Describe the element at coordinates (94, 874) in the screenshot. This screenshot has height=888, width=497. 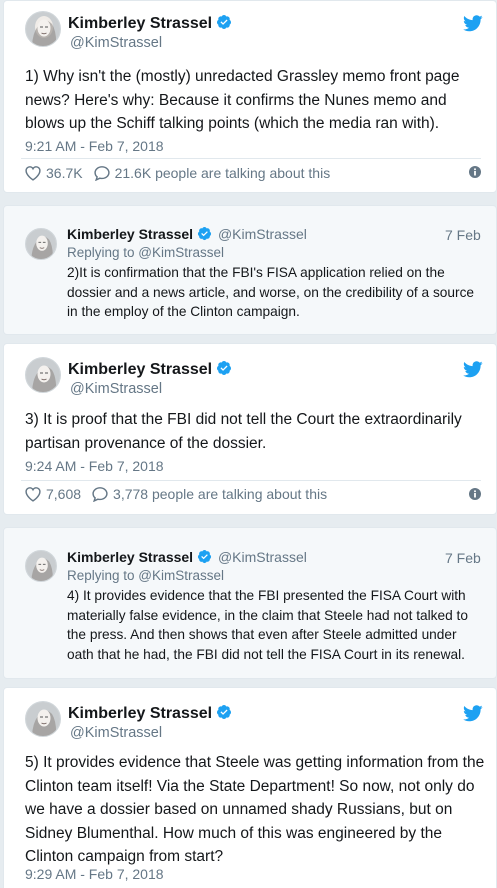
I see `tweet-timestamp: 9:29 AM - Feb 7, 2018` at that location.